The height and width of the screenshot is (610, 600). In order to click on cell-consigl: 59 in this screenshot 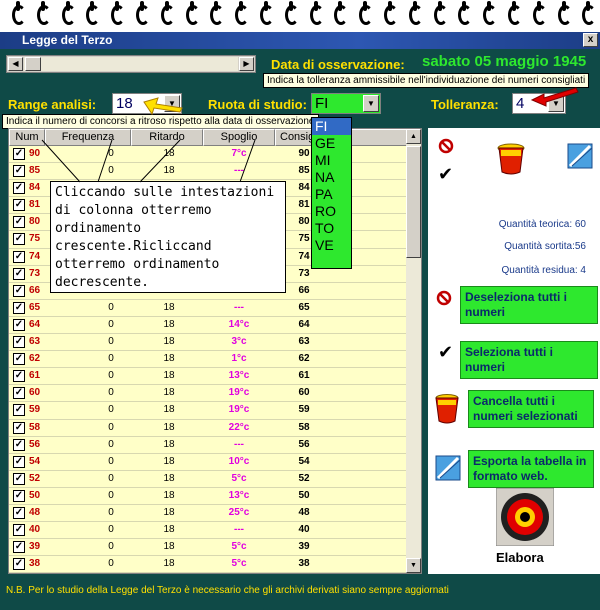, I will do `click(304, 410)`.